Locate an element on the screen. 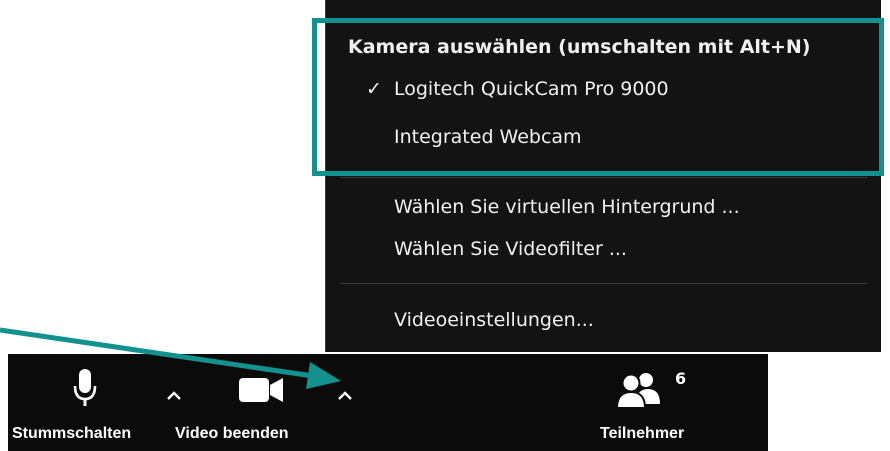  camera-option-label: Logitech QuickCam Pro 9000 is located at coordinates (531, 89).